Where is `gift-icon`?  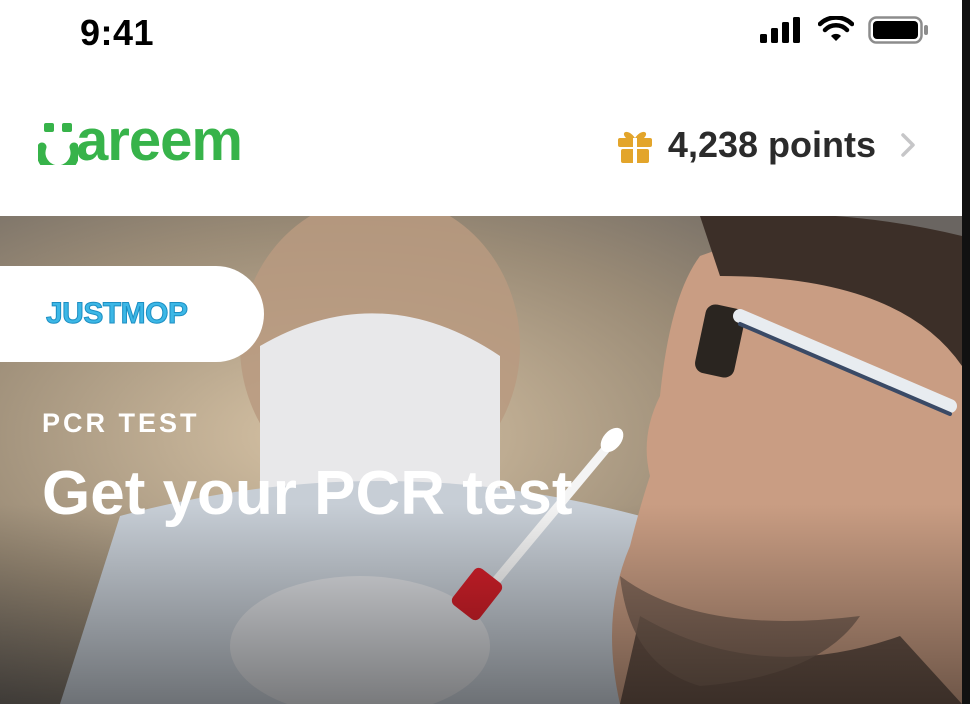
gift-icon is located at coordinates (634, 147).